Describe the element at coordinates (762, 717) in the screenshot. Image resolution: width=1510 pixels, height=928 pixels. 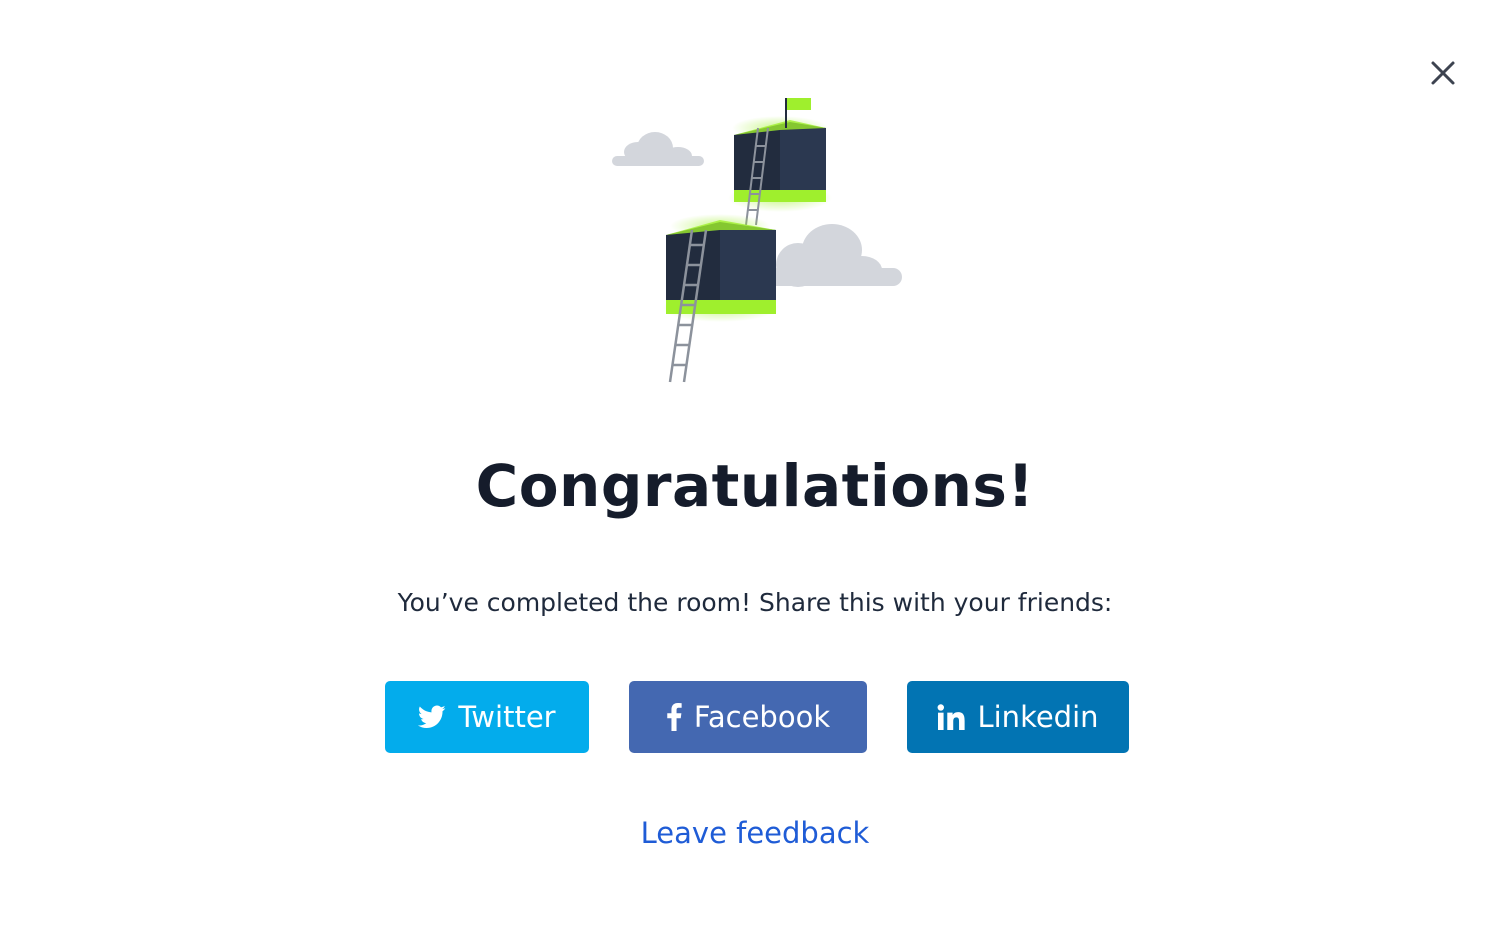
I see `facebook-share-label: Facebook` at that location.